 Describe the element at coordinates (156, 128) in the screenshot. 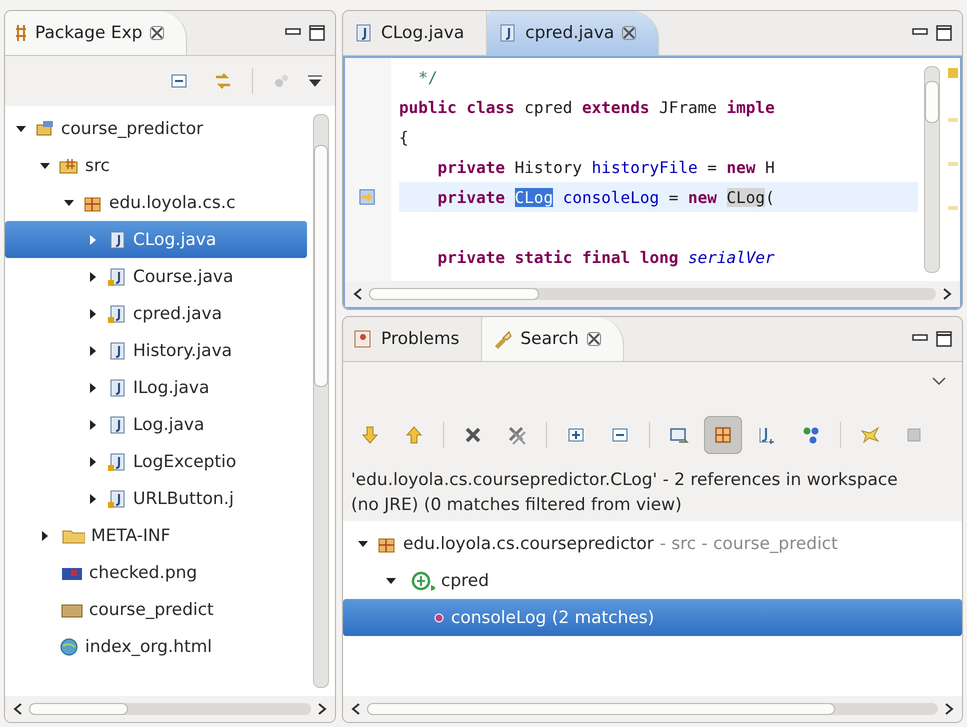

I see `tree-item: course_predictor` at that location.